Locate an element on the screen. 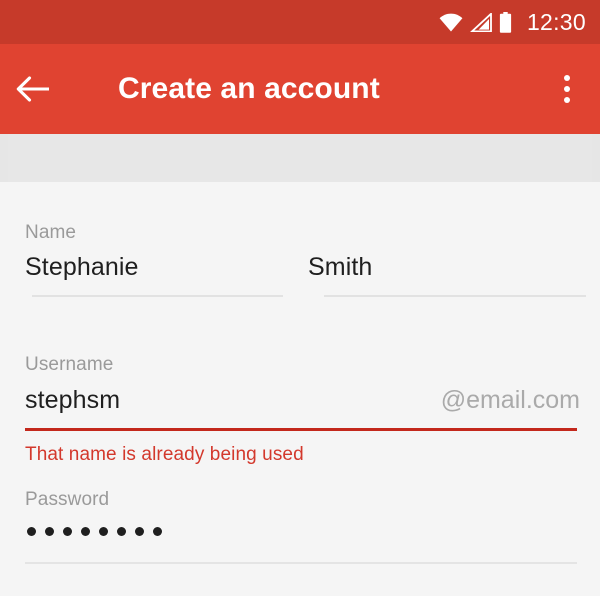 This screenshot has height=596, width=600. page-title: Create an account is located at coordinates (249, 88).